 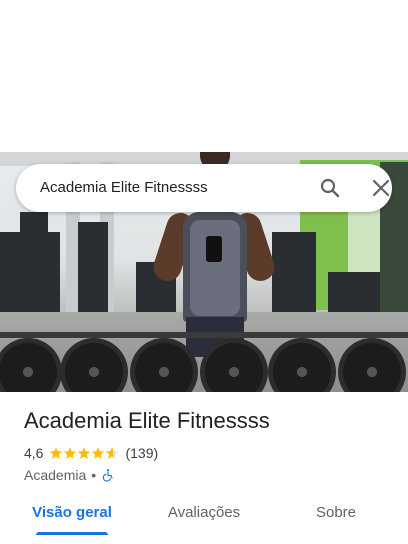 What do you see at coordinates (124, 188) in the screenshot?
I see `search-input: Academia Elite Fitnessss` at bounding box center [124, 188].